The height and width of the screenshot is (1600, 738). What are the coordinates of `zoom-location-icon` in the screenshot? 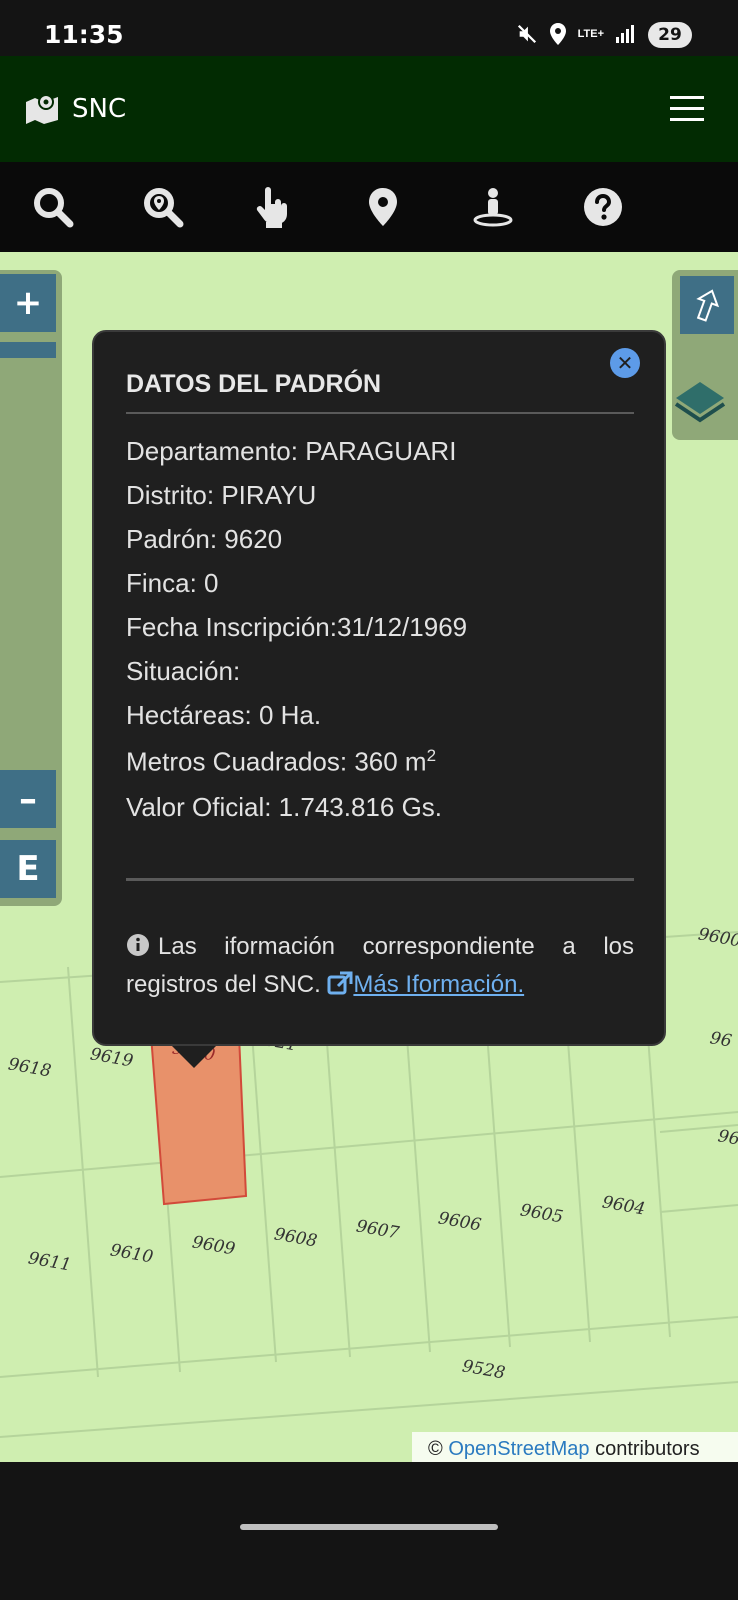 It's located at (164, 208).